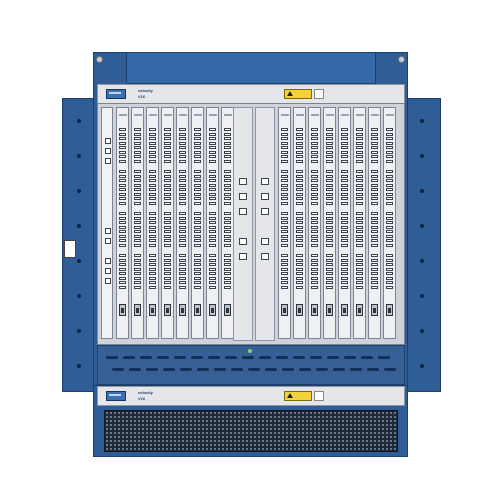 The image size is (500, 500). Describe the element at coordinates (251, 94) in the screenshot. I see `upper-header-bar: velocity V16` at that location.